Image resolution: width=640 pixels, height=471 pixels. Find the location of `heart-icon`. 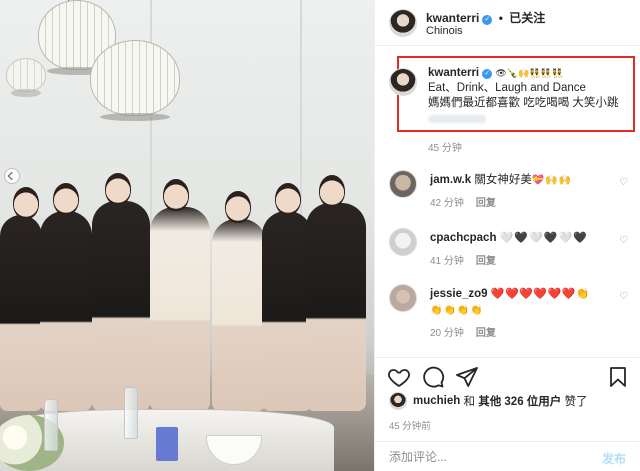

heart-icon is located at coordinates (399, 377).